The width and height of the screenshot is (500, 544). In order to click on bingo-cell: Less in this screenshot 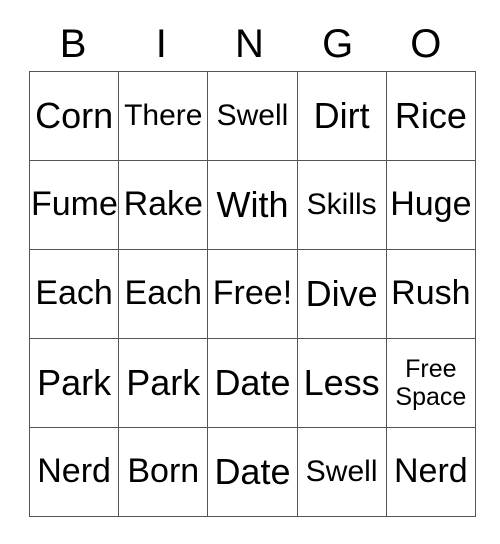, I will do `click(341, 383)`.